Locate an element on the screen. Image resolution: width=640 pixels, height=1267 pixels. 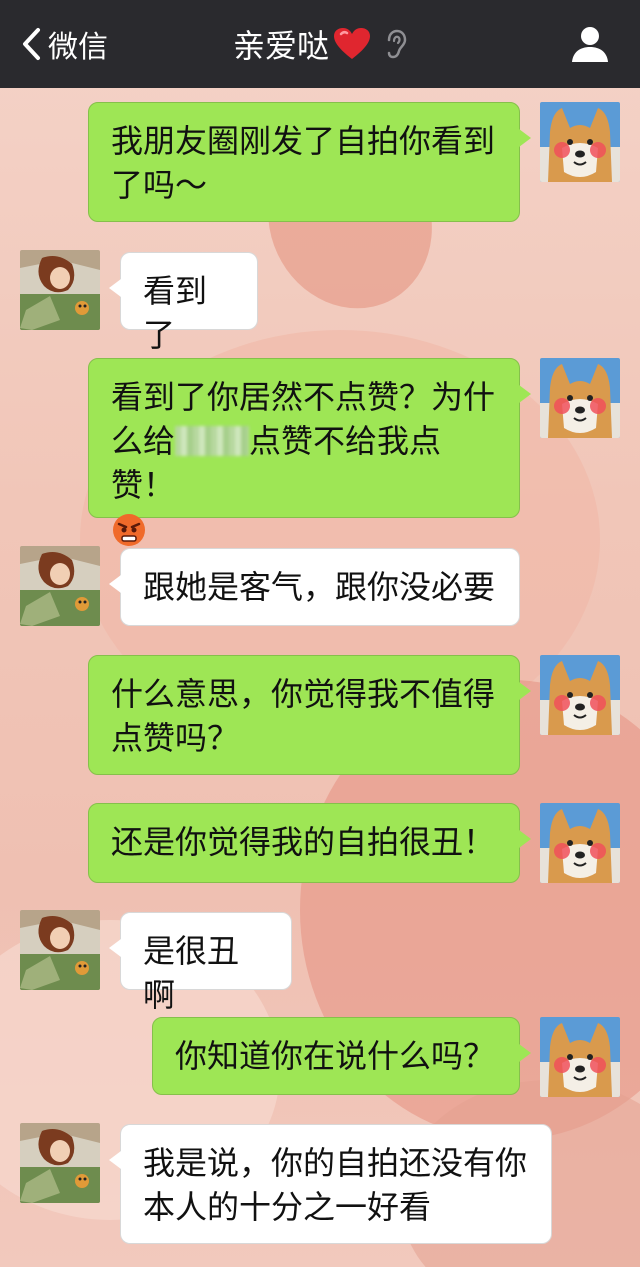
angry-face-icon is located at coordinates (129, 530).